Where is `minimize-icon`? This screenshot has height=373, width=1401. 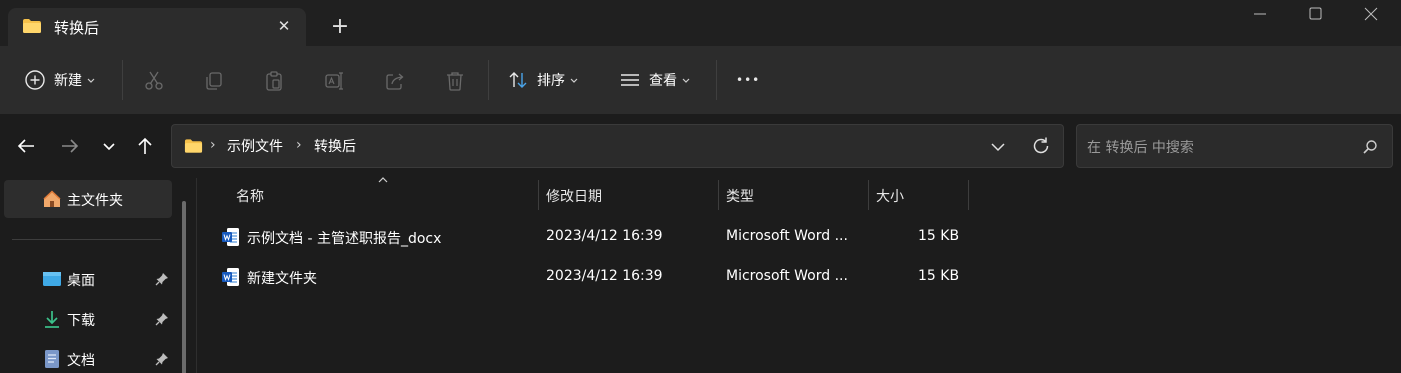
minimize-icon is located at coordinates (1260, 14).